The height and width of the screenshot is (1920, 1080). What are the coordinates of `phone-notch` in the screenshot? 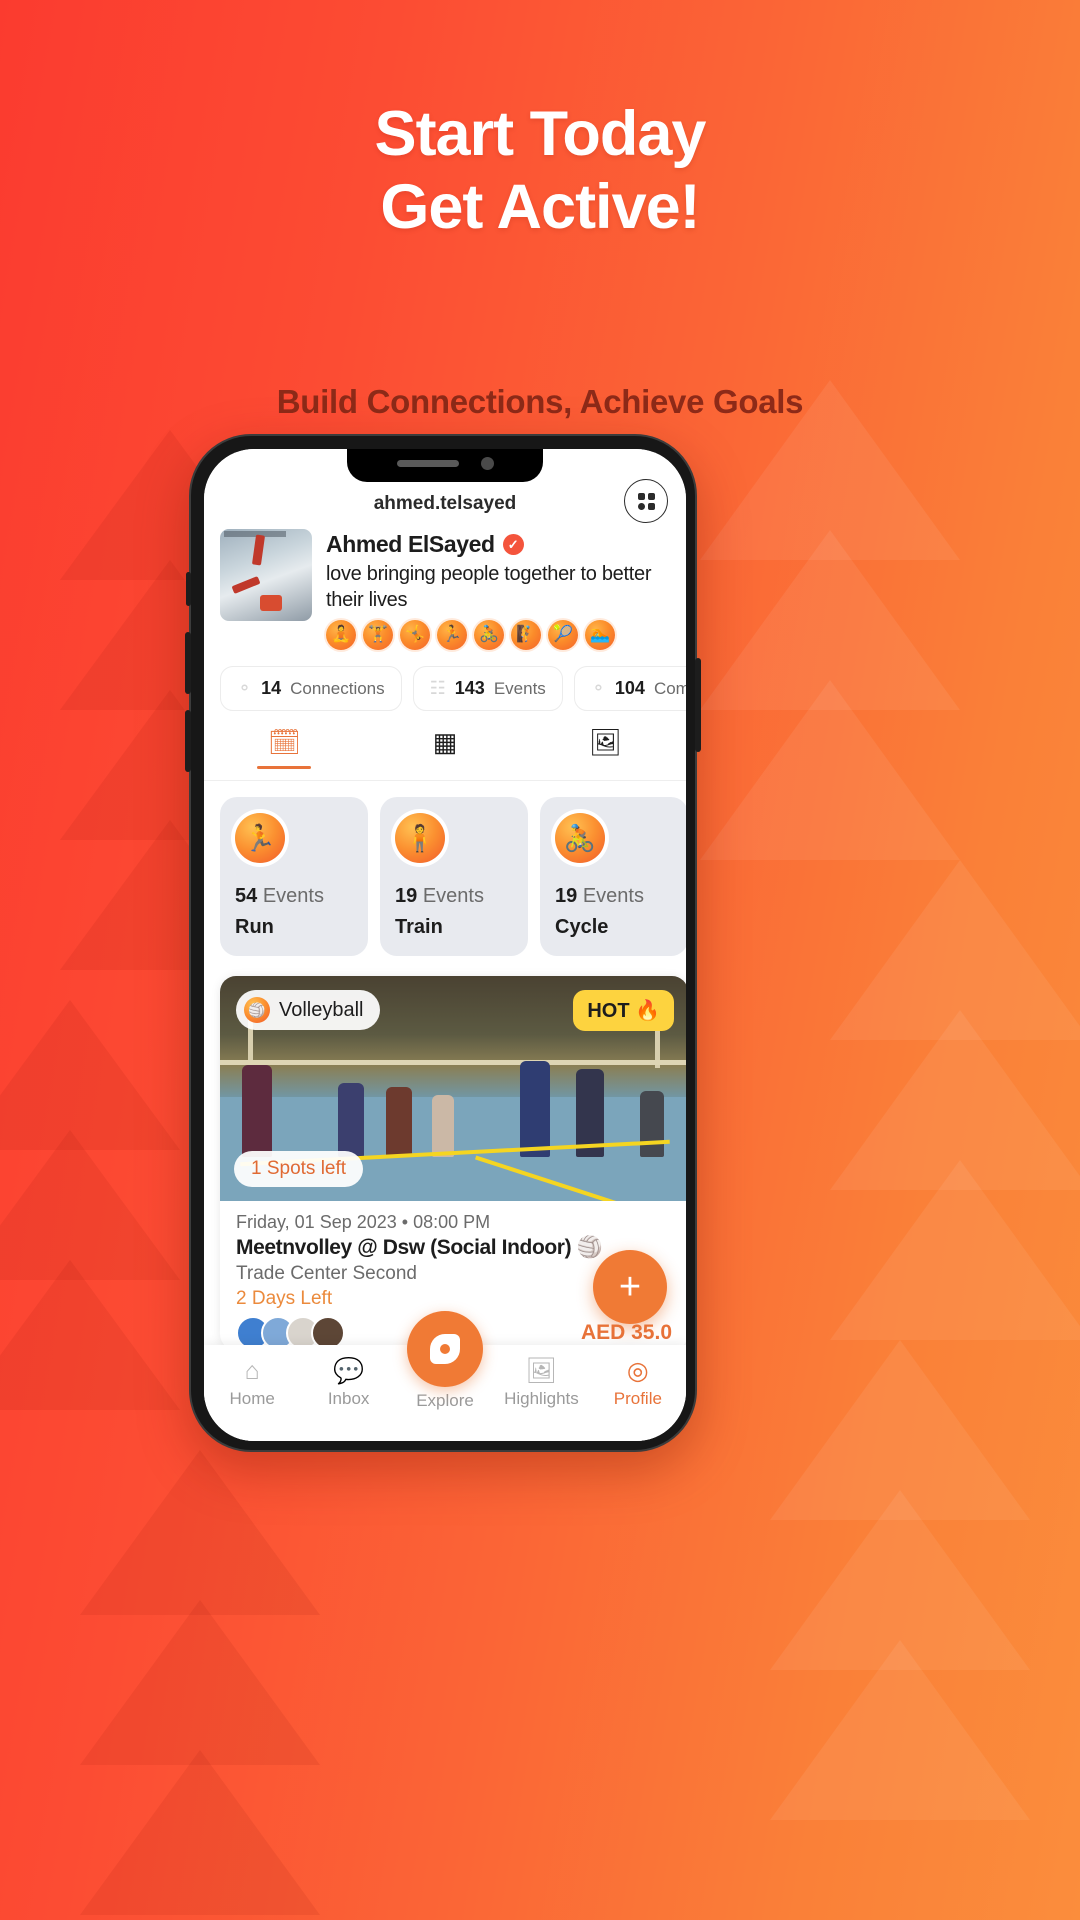 It's located at (445, 465).